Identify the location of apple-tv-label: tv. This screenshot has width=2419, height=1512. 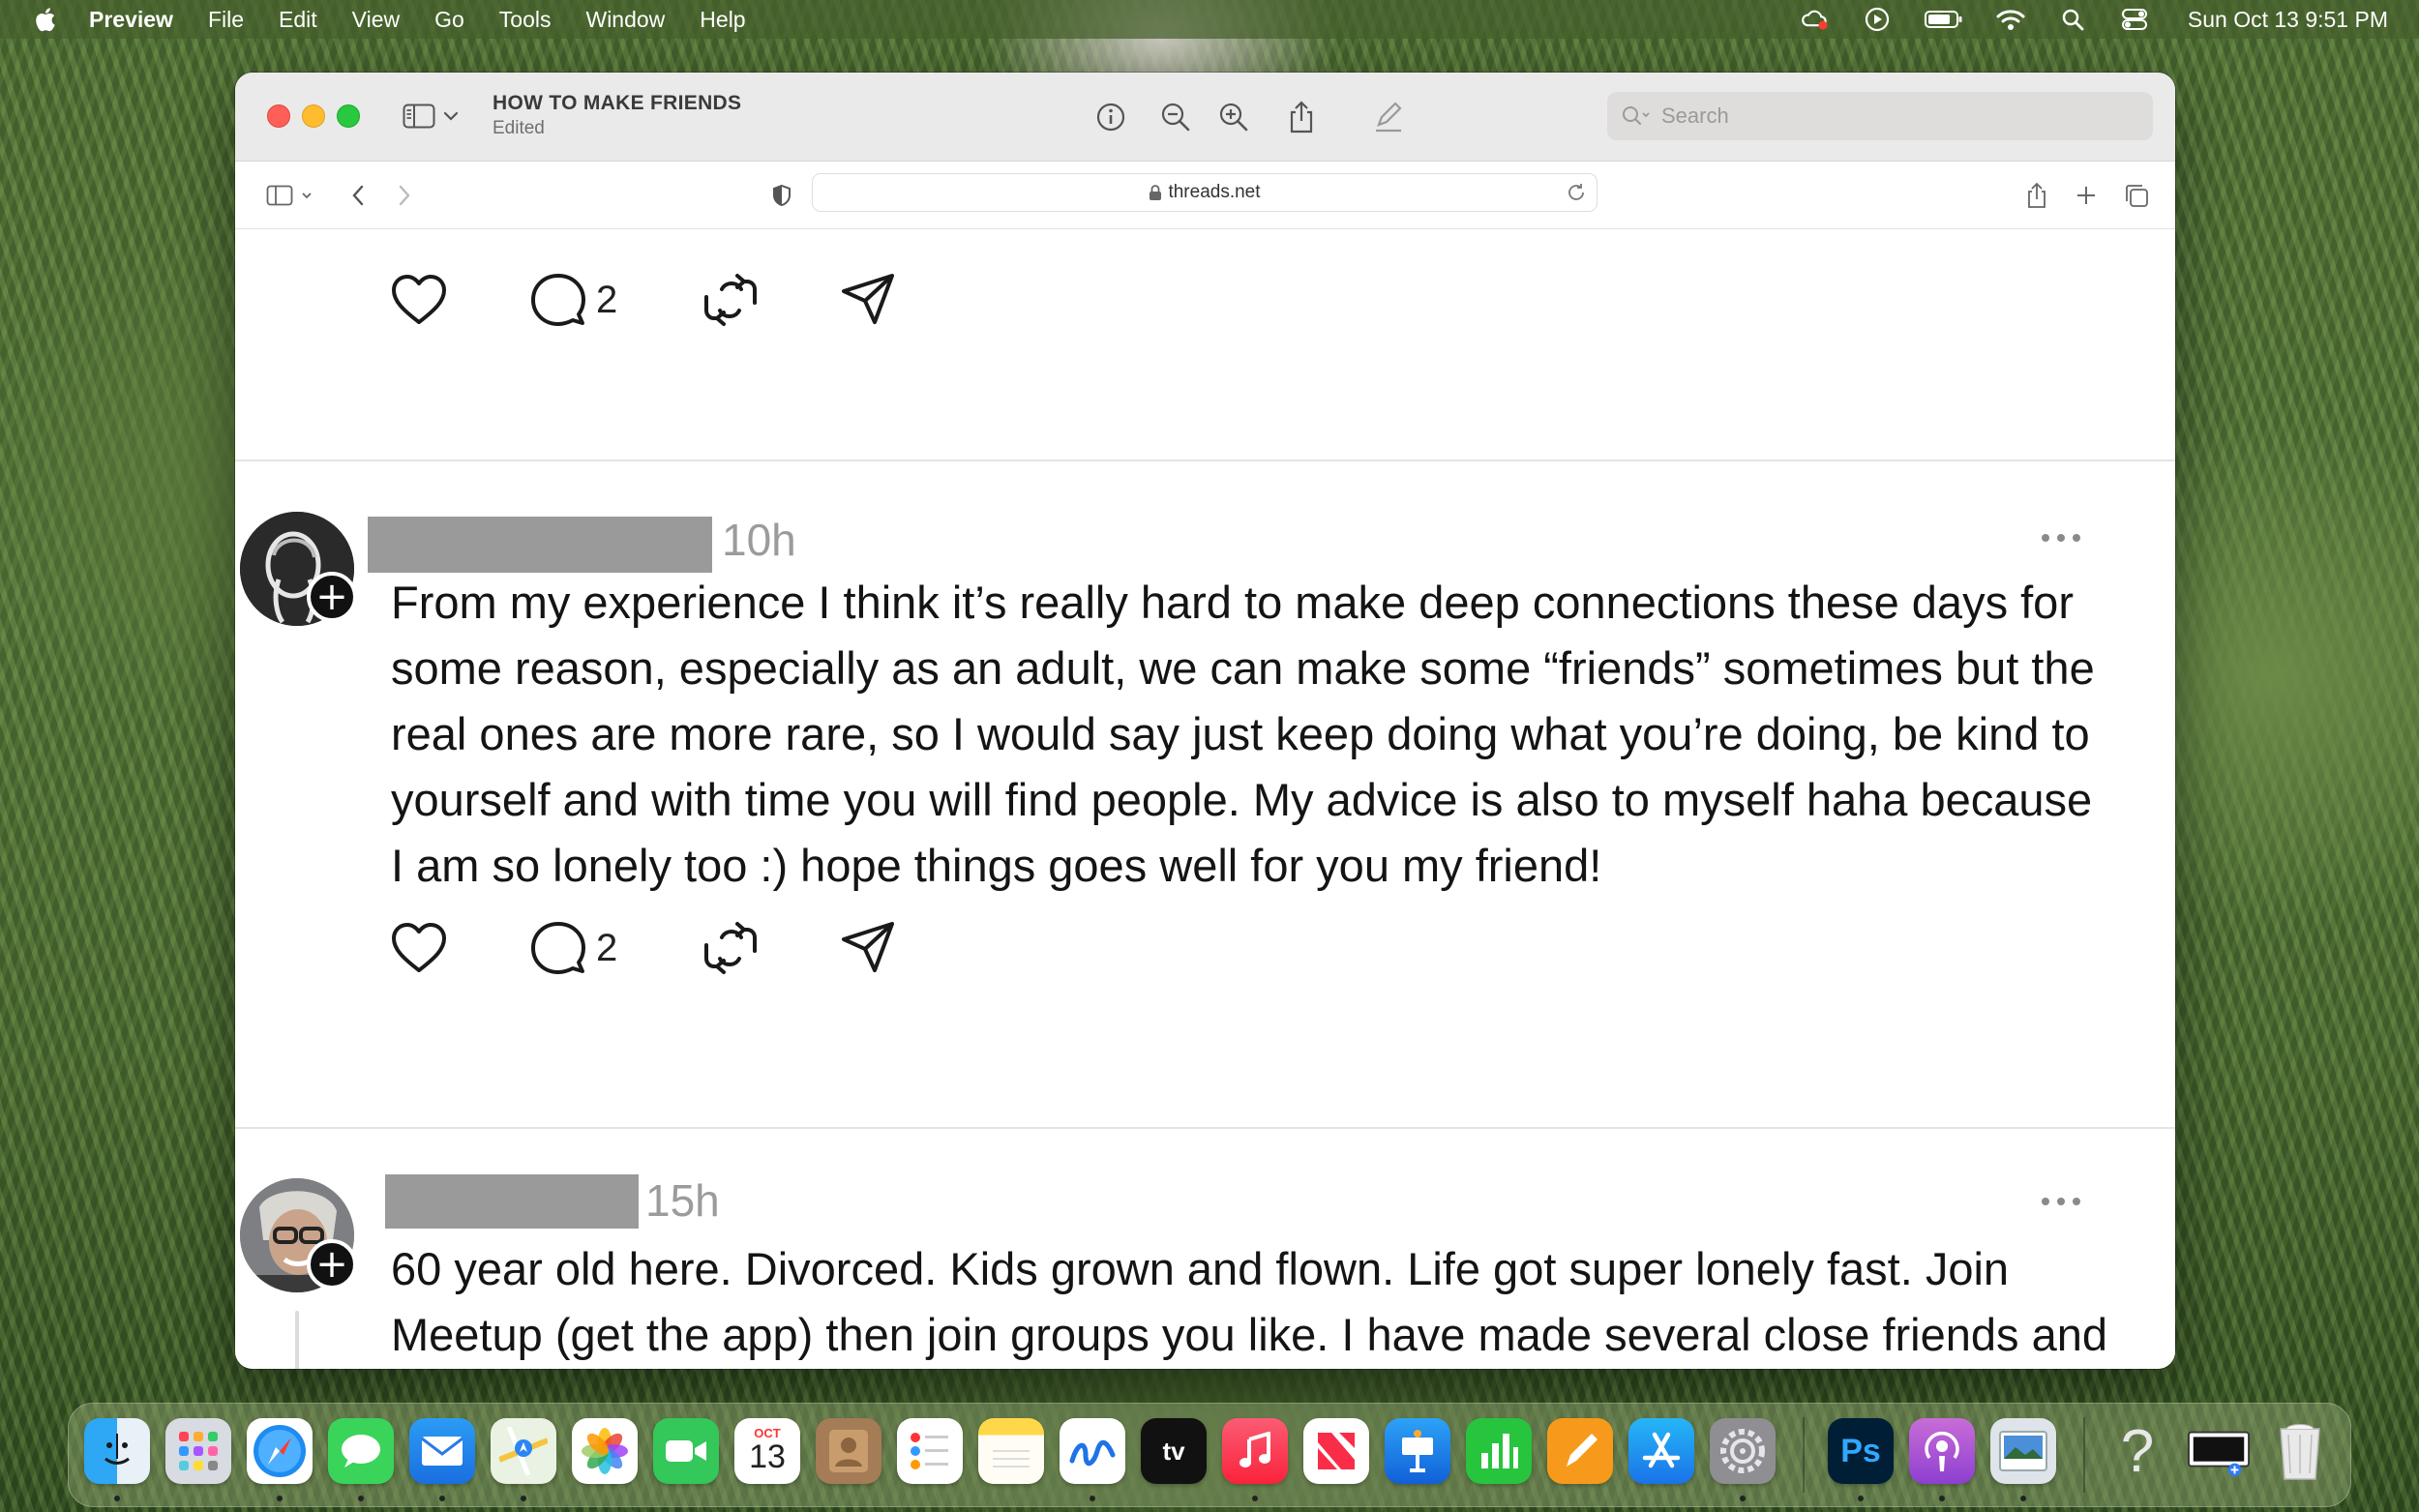
(1173, 1451).